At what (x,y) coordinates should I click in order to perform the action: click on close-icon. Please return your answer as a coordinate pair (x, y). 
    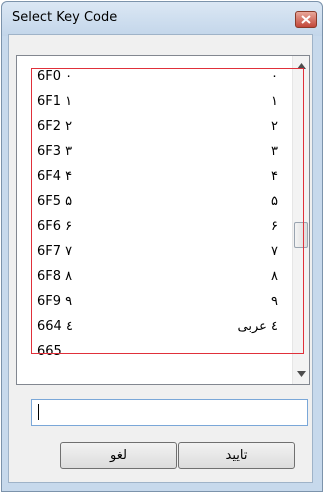
    Looking at the image, I should click on (306, 19).